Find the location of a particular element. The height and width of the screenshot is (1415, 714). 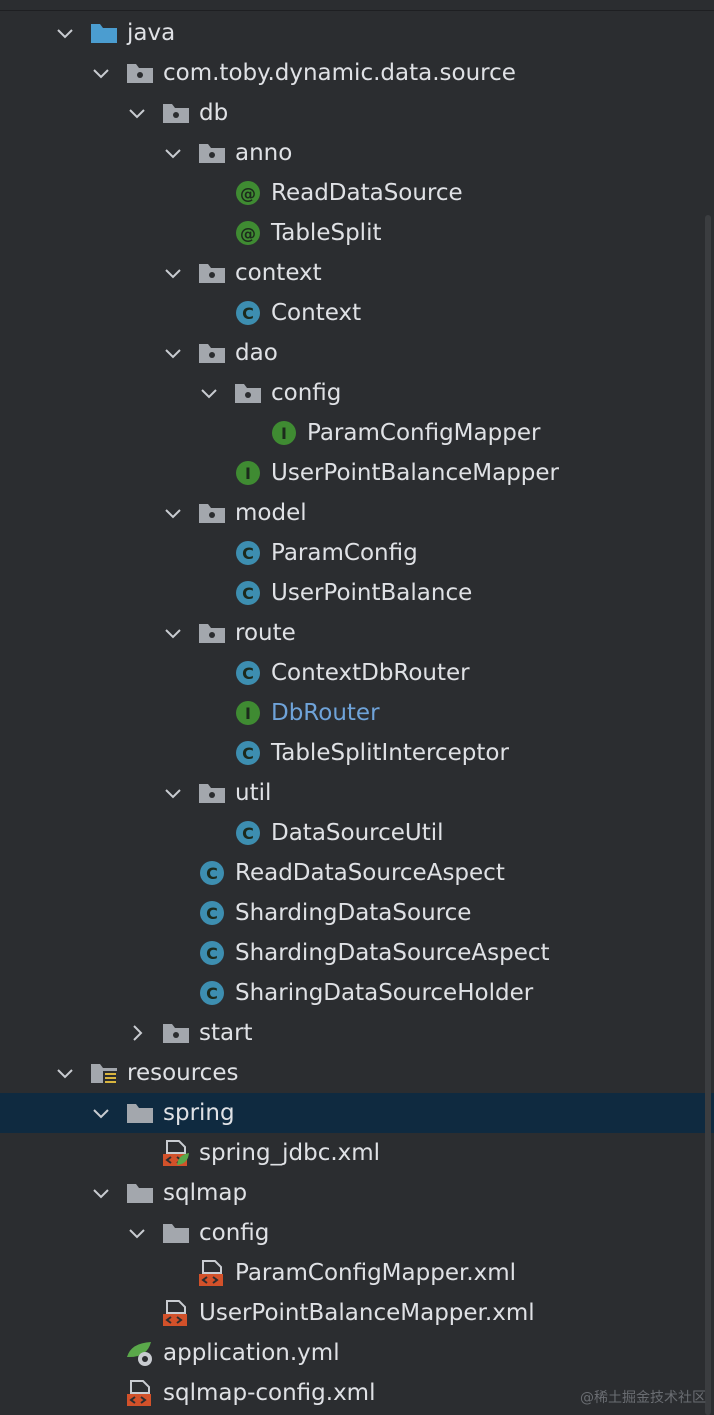

tree-node: C Context is located at coordinates (357, 313).